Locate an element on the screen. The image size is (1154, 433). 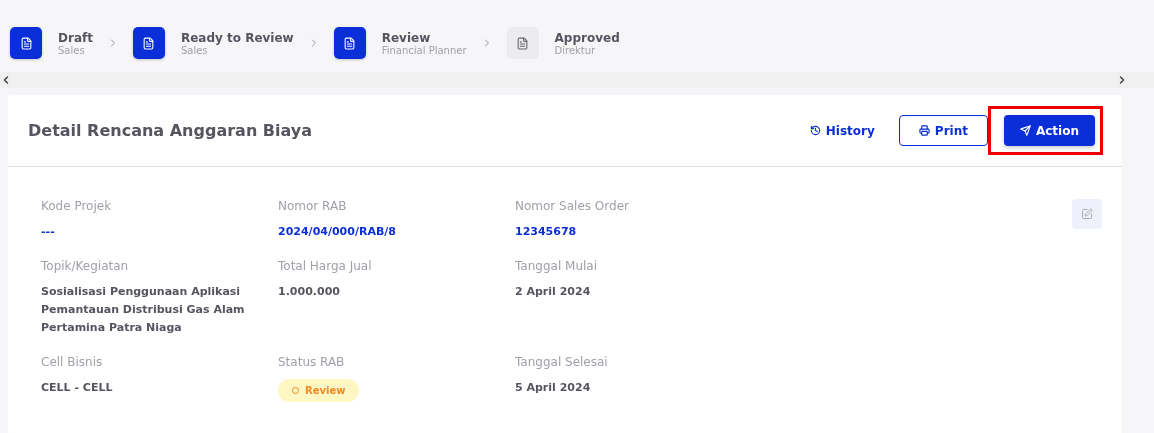
field-value: 2024/04/000/RAB/8 is located at coordinates (337, 232).